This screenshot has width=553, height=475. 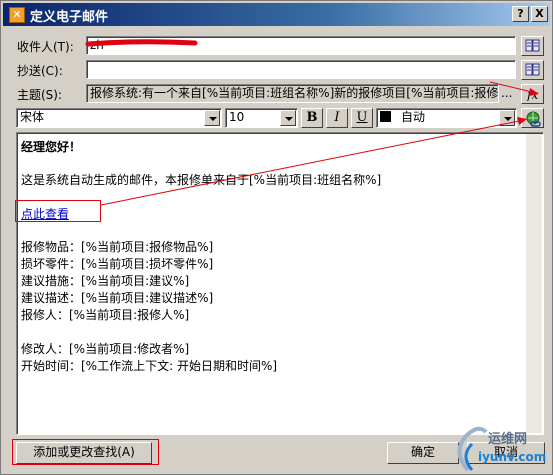 What do you see at coordinates (301, 45) in the screenshot?
I see `recipient-input: zh` at bounding box center [301, 45].